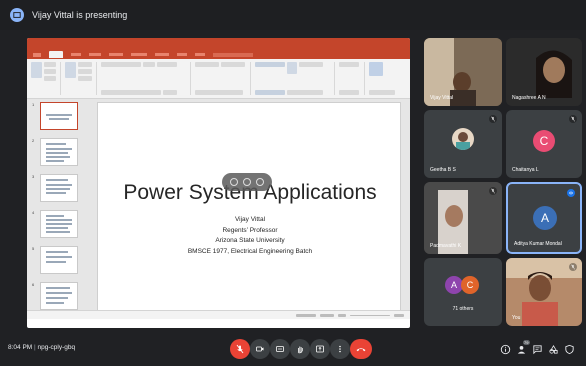 The width and height of the screenshot is (586, 366). Describe the element at coordinates (538, 244) in the screenshot. I see `participant-name: Aditya Kumar Mondal` at that location.